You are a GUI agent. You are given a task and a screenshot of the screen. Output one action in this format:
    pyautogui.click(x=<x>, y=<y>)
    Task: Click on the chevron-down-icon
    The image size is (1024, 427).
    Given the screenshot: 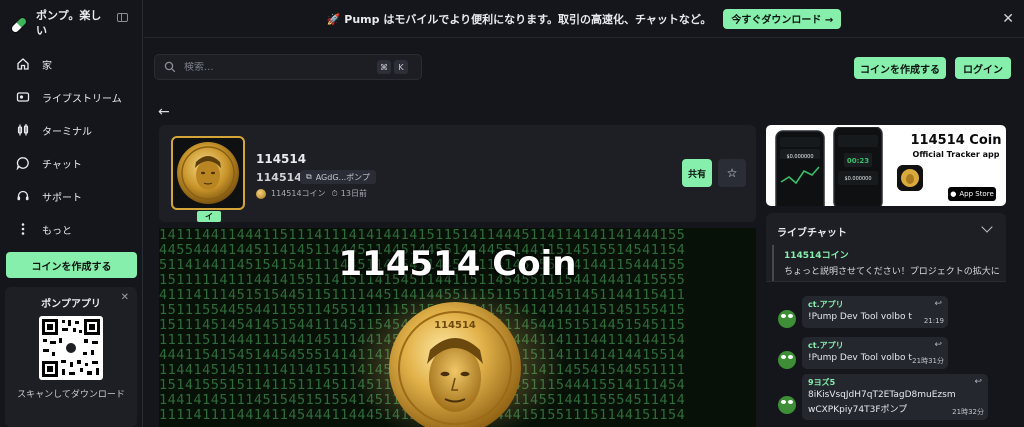 What is the action you would take?
    pyautogui.click(x=987, y=227)
    